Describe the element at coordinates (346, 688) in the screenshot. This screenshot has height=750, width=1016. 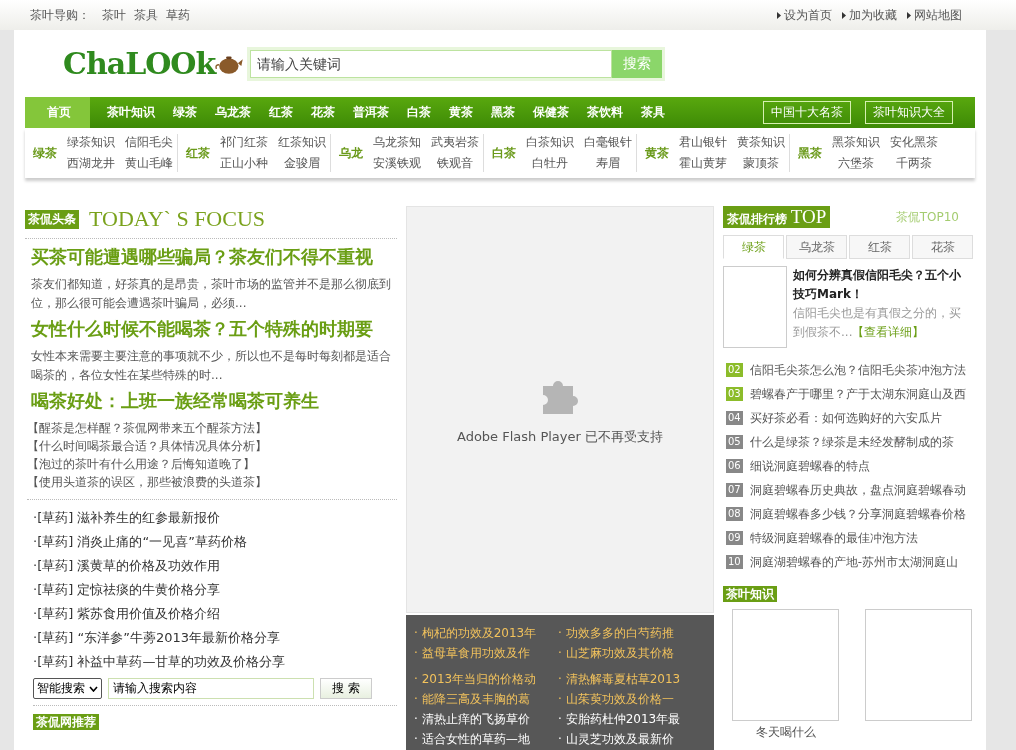
I see `search-button: 搜 索` at that location.